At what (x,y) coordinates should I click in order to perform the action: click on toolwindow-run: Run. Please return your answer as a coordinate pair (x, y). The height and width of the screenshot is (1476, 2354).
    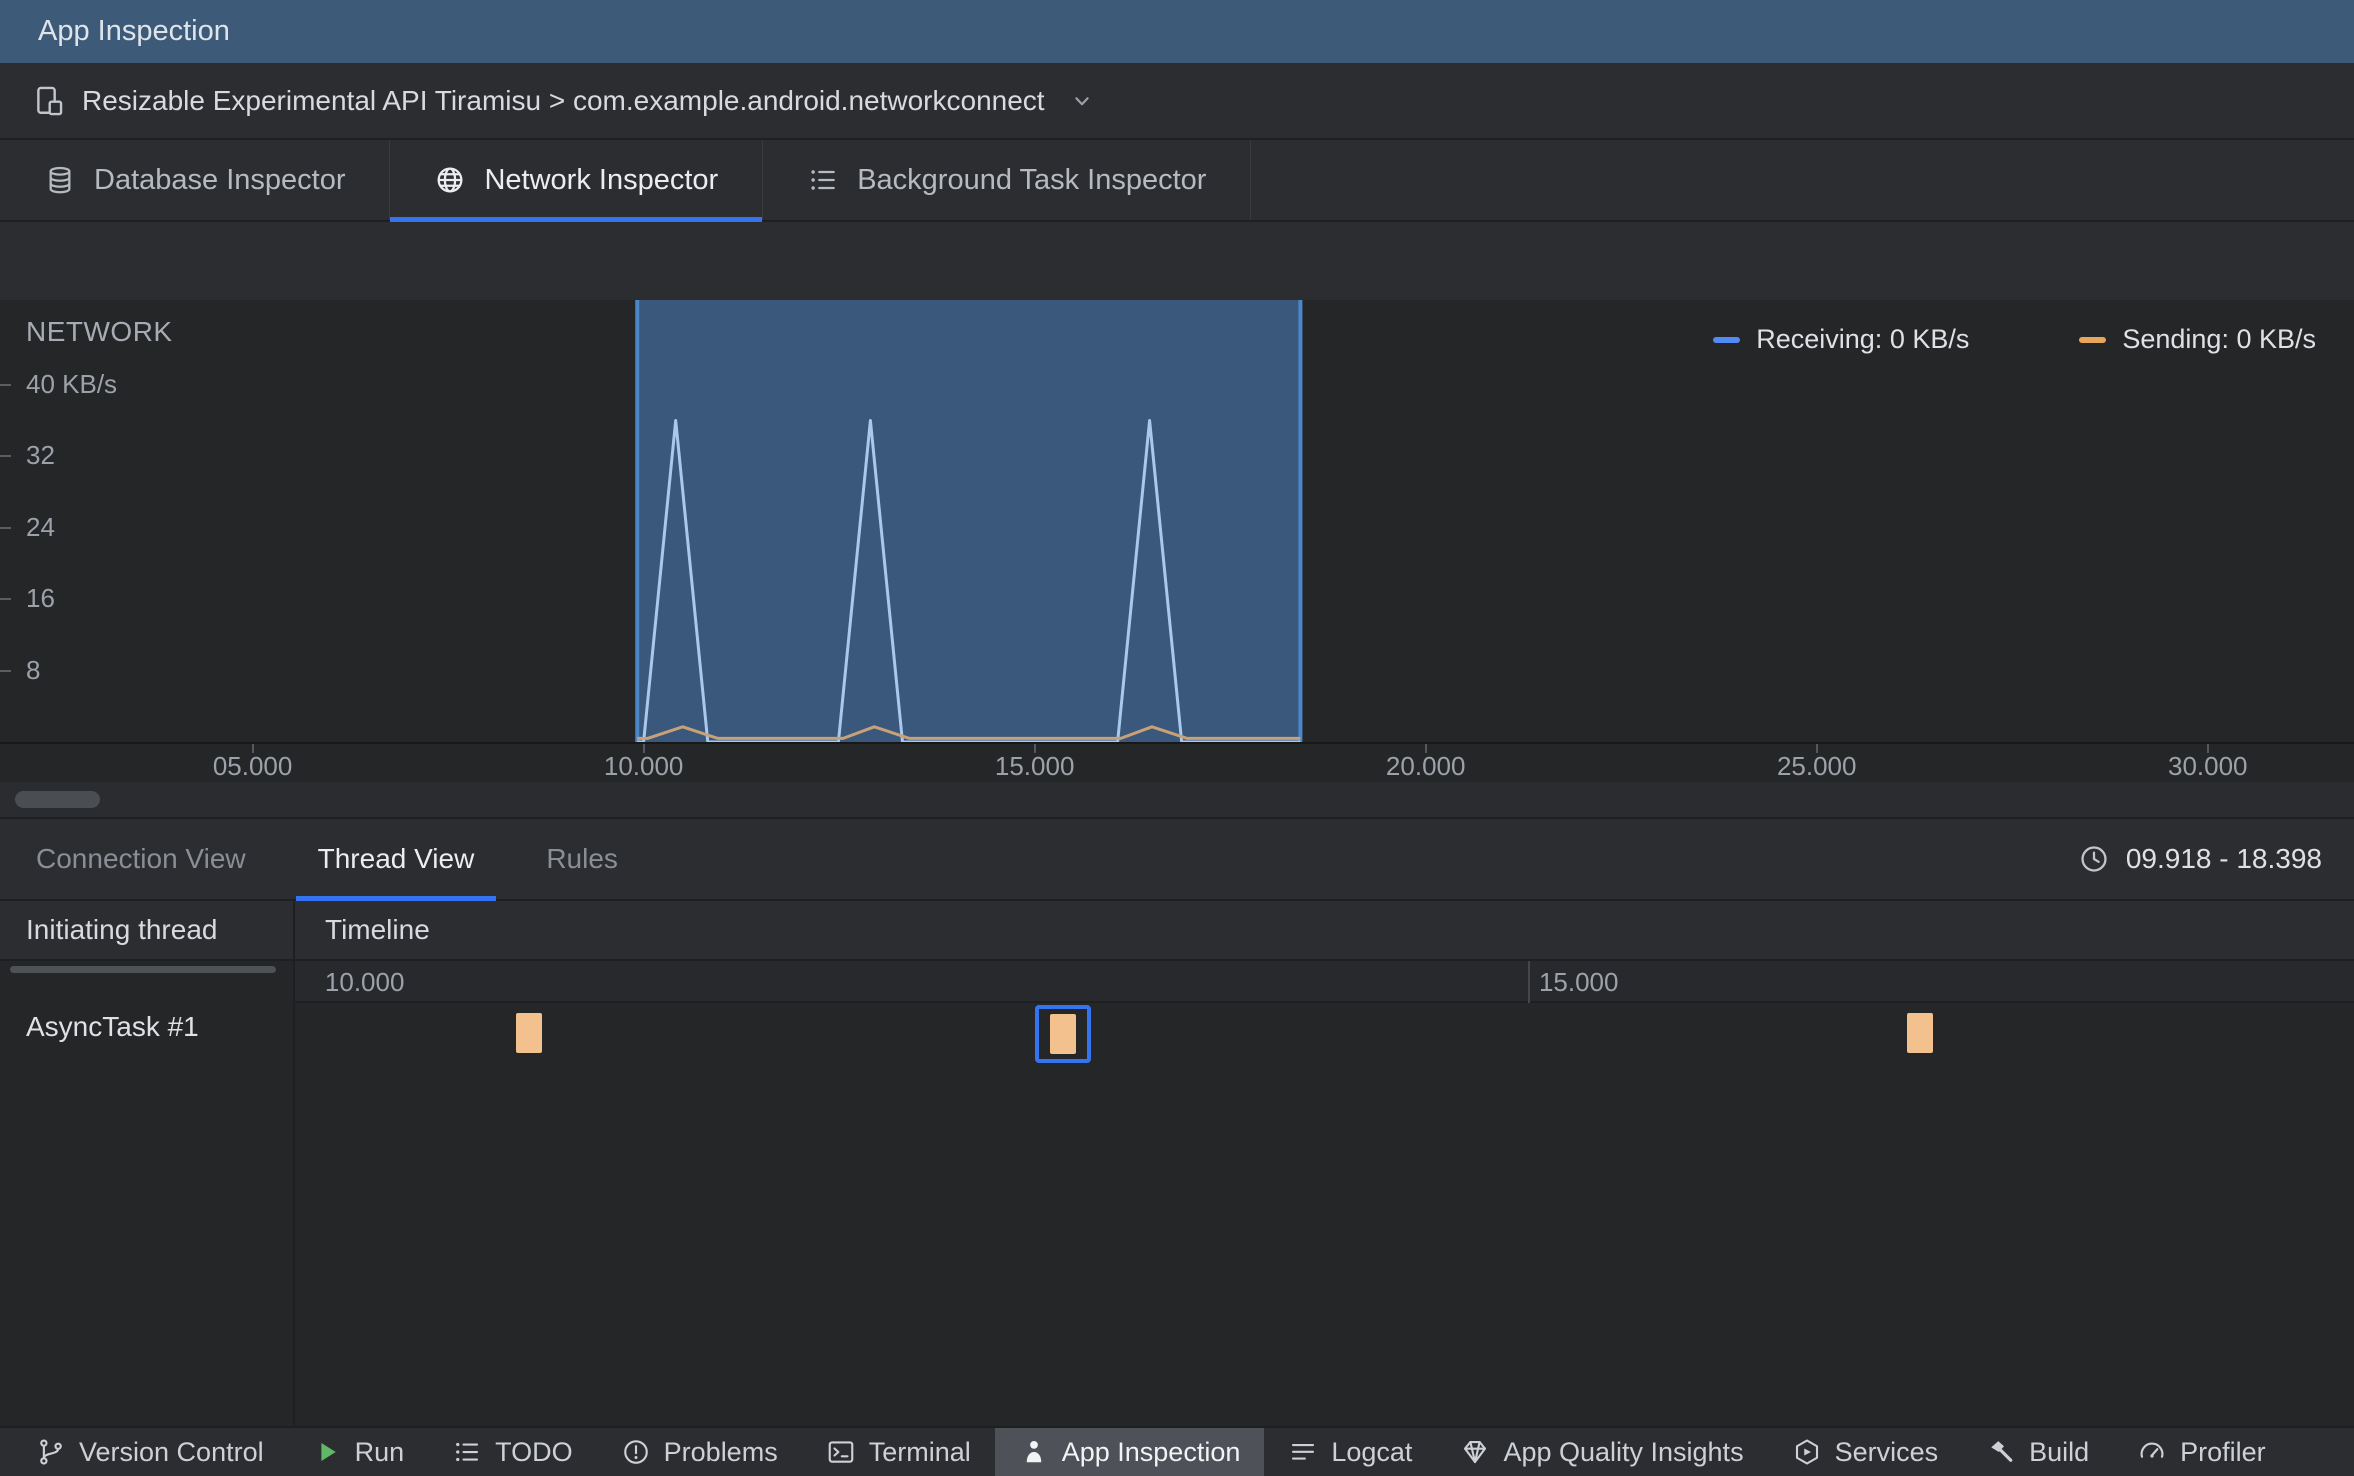
    Looking at the image, I should click on (358, 1452).